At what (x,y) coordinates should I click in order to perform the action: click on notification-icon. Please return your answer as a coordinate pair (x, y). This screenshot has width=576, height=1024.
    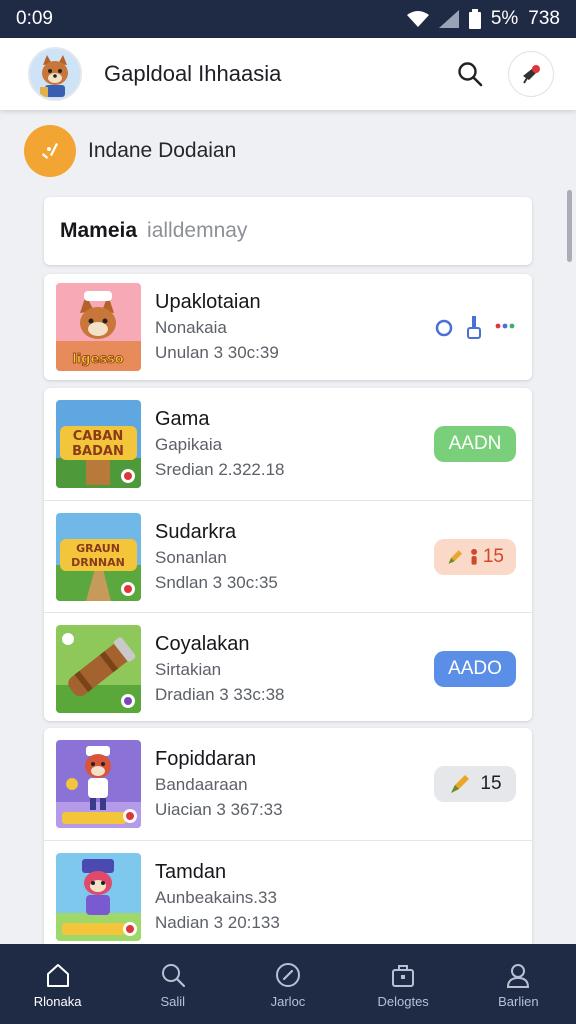
    Looking at the image, I should click on (531, 74).